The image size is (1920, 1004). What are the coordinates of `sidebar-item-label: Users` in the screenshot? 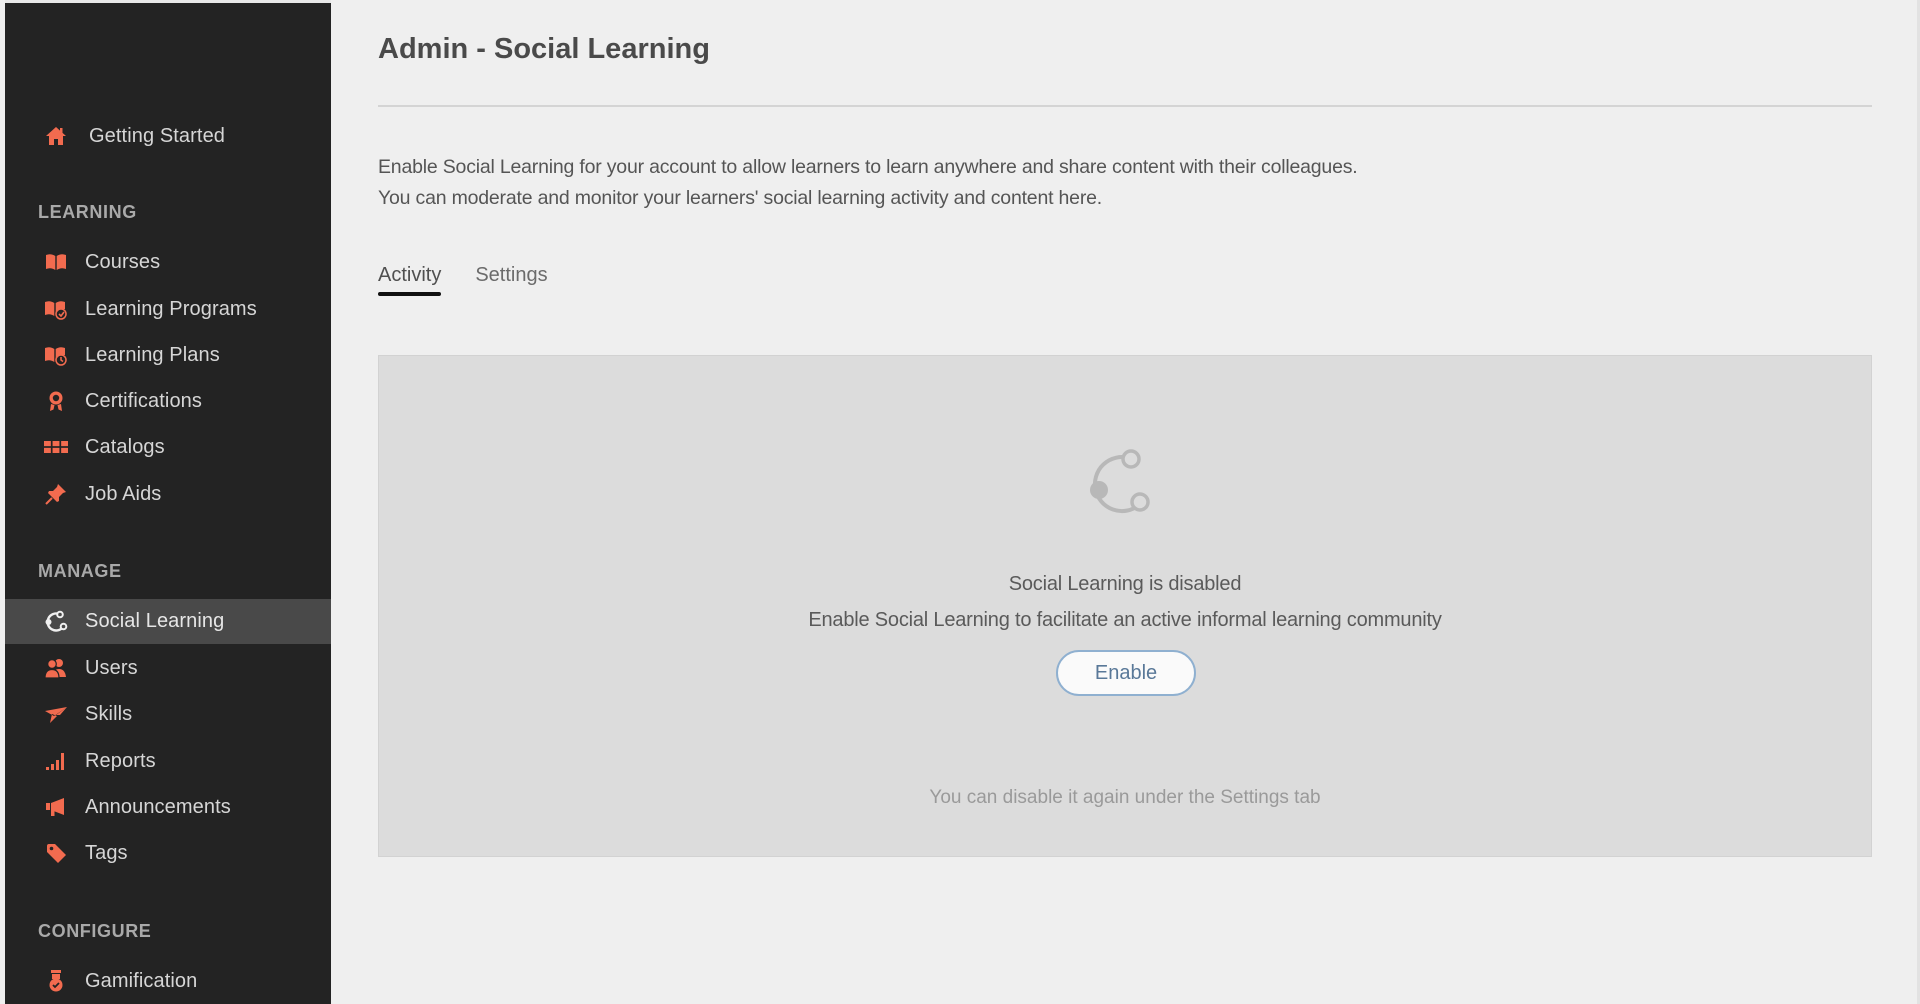 It's located at (111, 667).